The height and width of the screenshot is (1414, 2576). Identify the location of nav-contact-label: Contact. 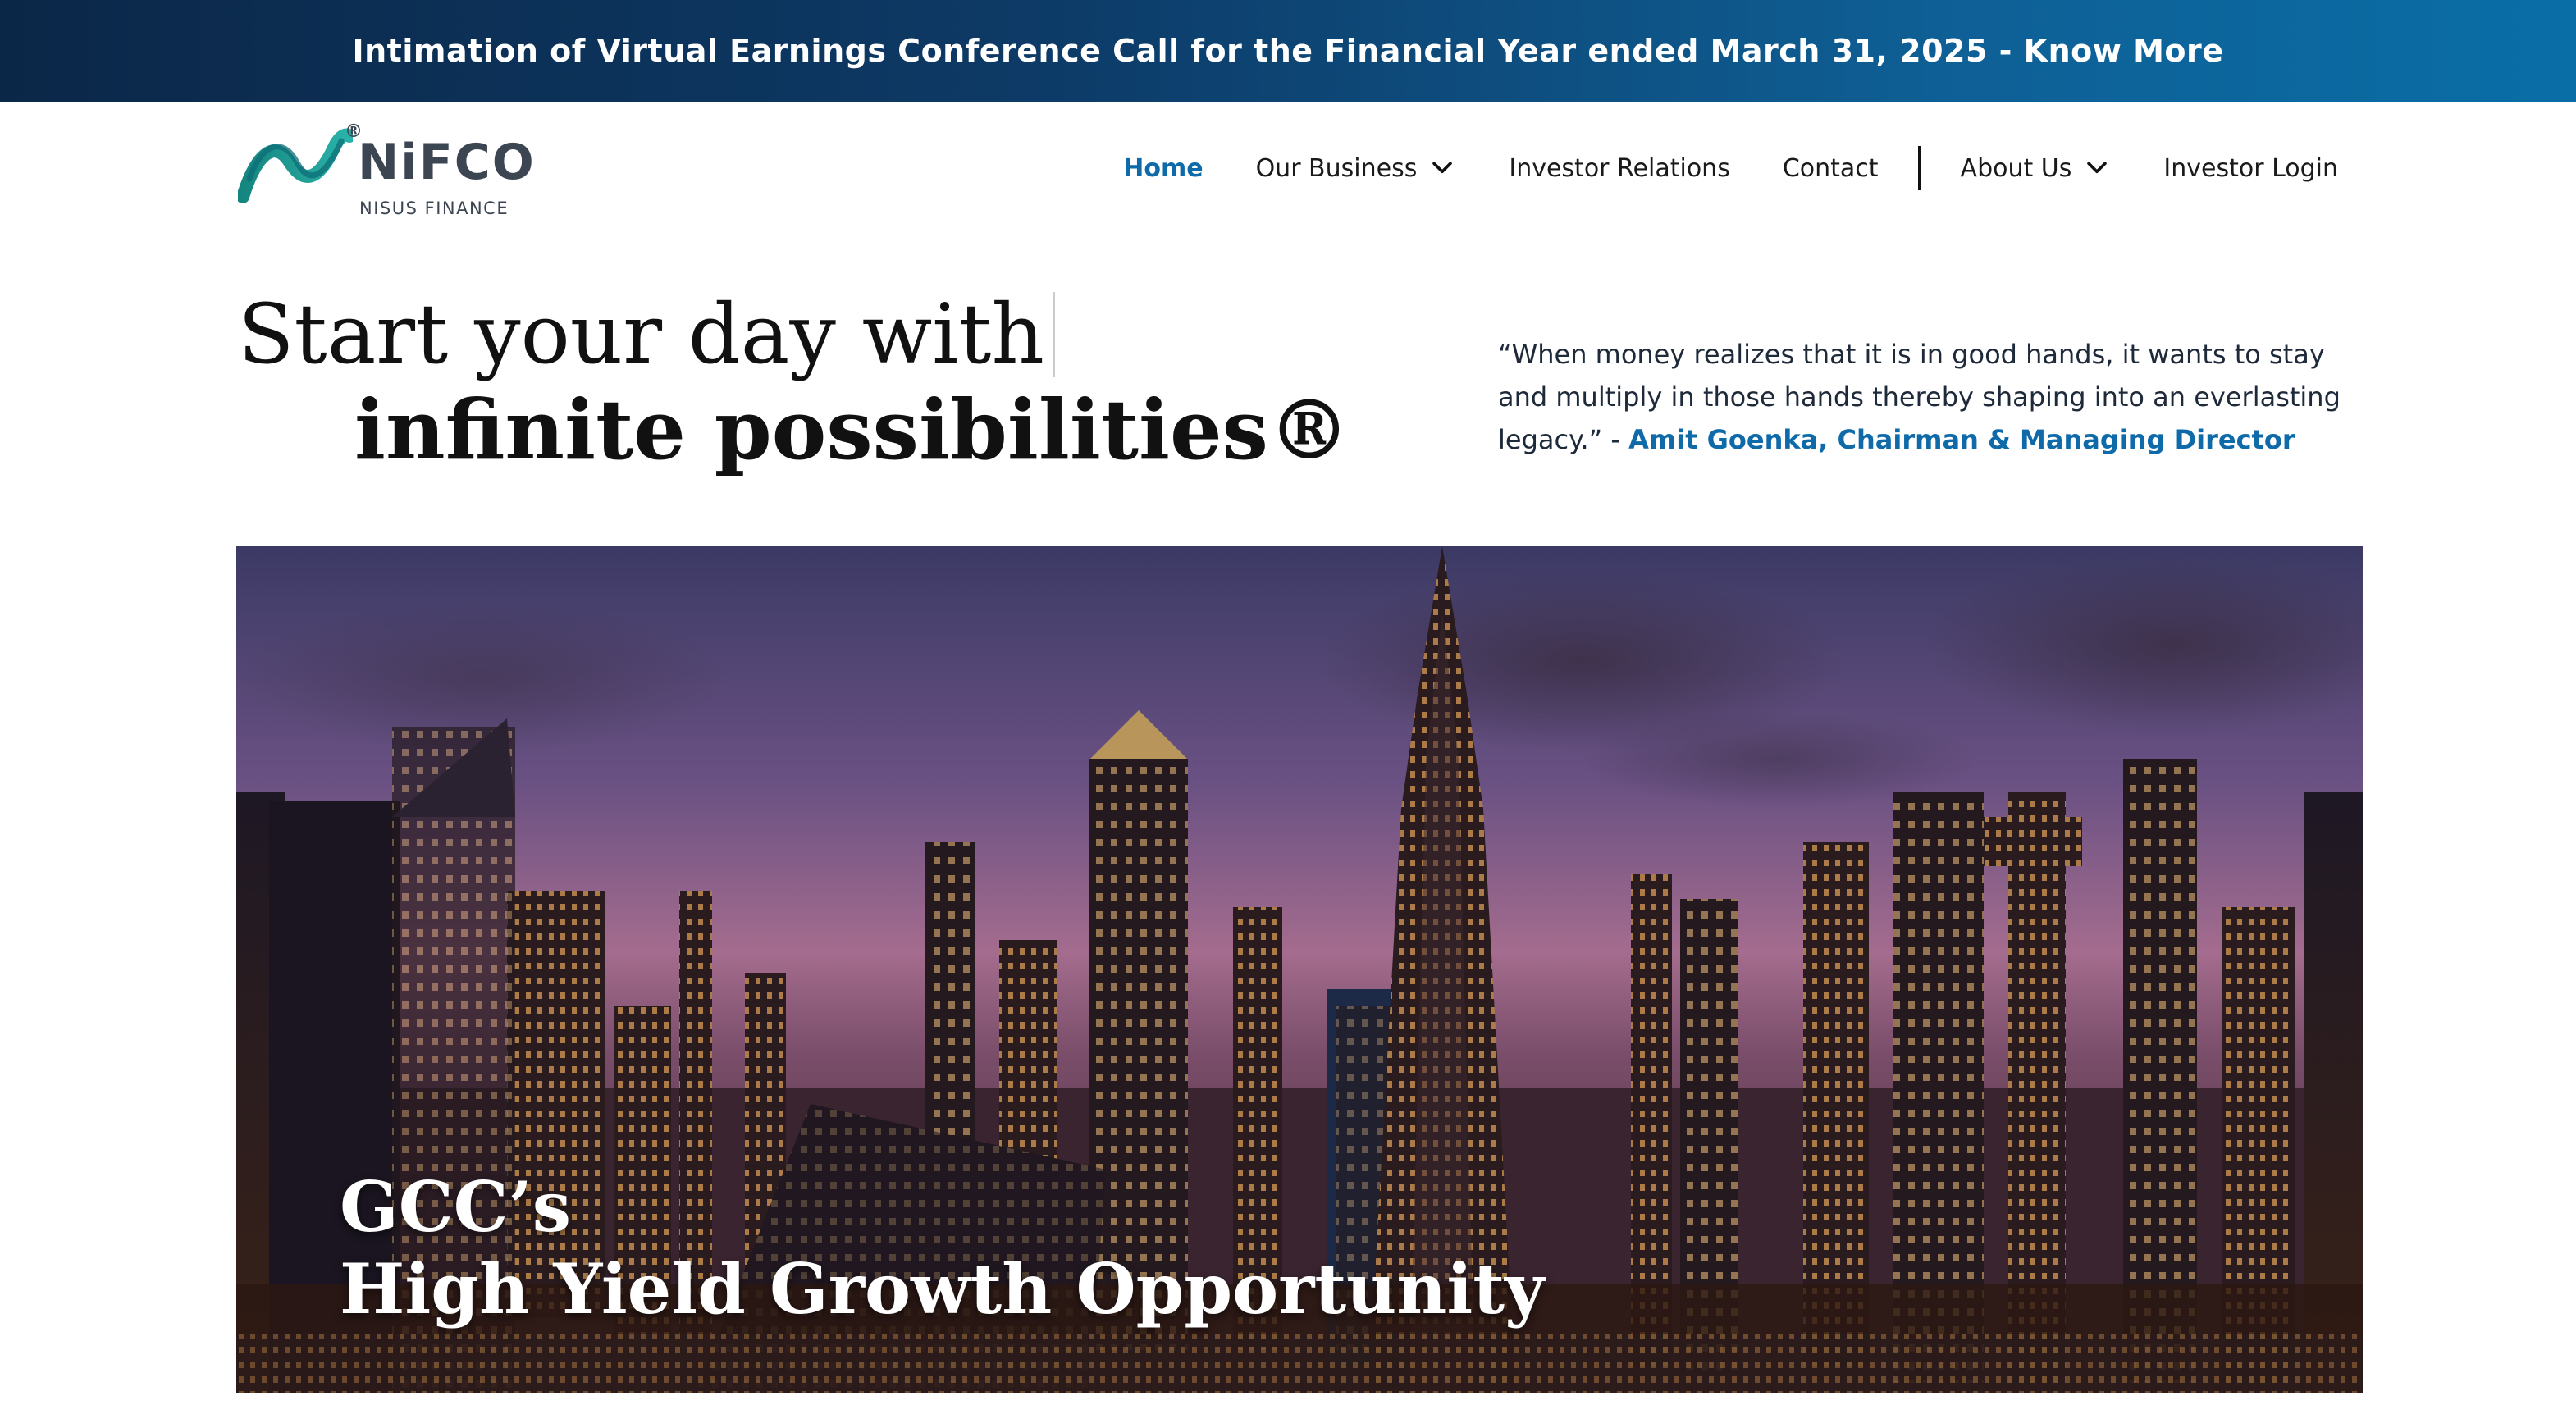
(1830, 168).